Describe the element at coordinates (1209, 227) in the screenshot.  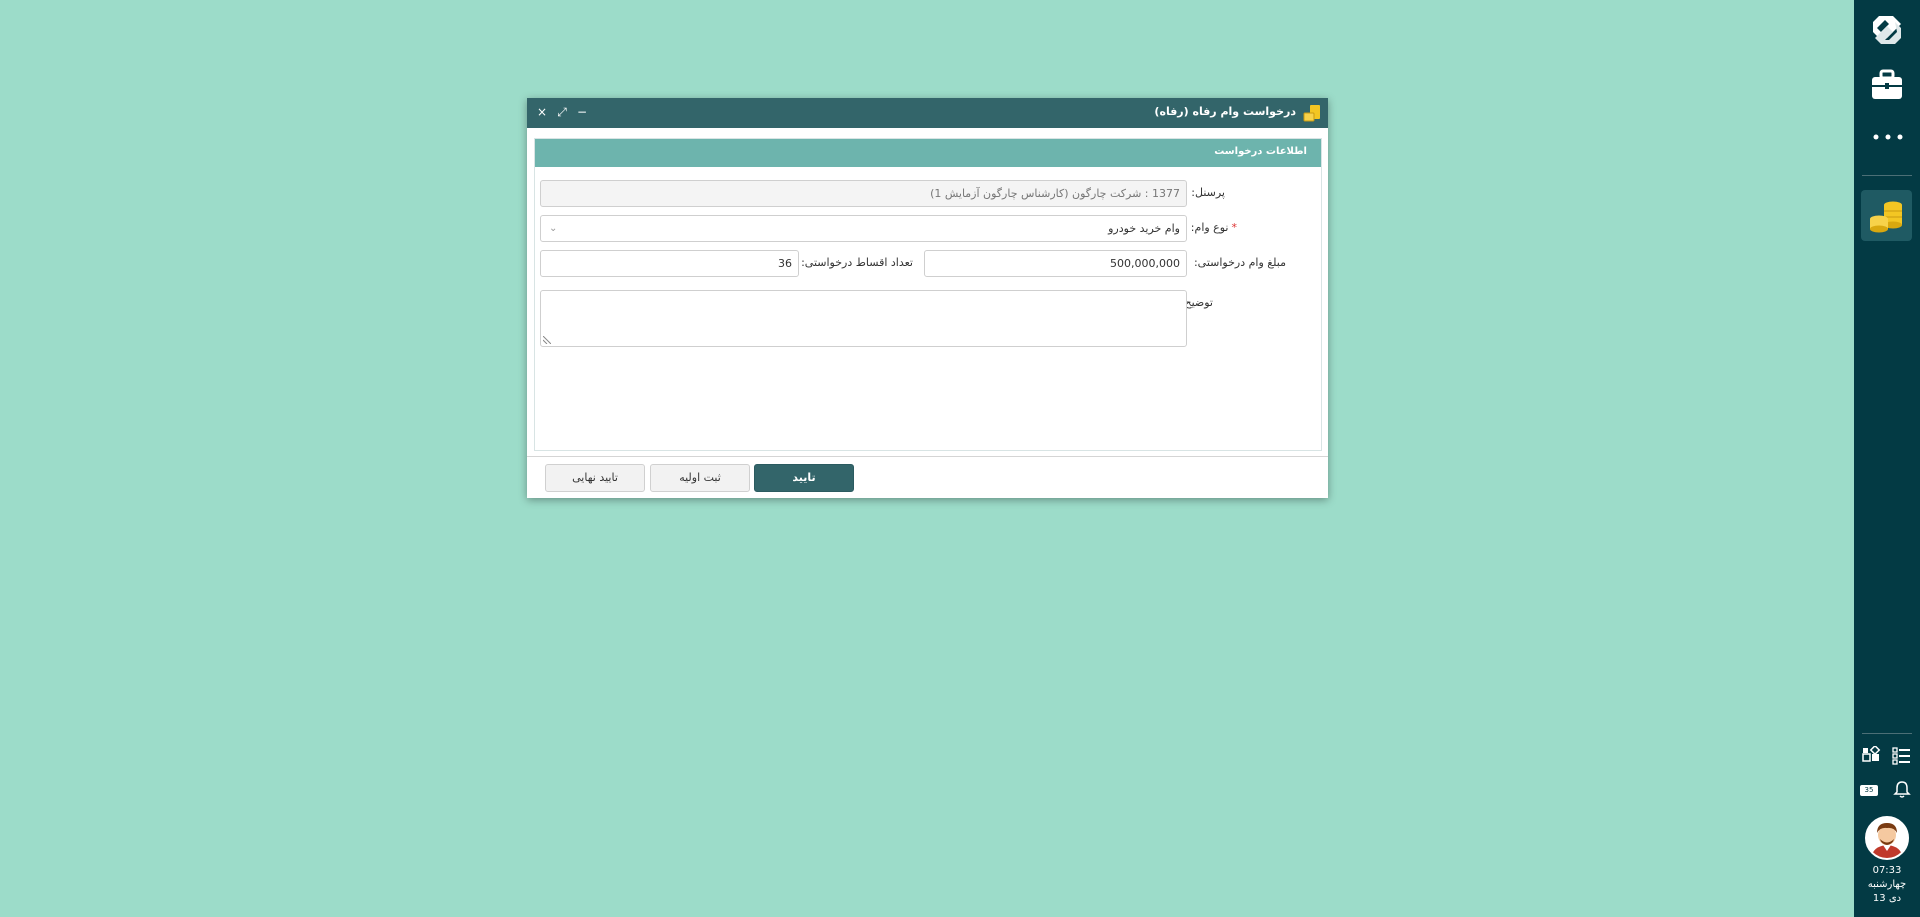
I see `loan-type-label-text: نوع وام:` at that location.